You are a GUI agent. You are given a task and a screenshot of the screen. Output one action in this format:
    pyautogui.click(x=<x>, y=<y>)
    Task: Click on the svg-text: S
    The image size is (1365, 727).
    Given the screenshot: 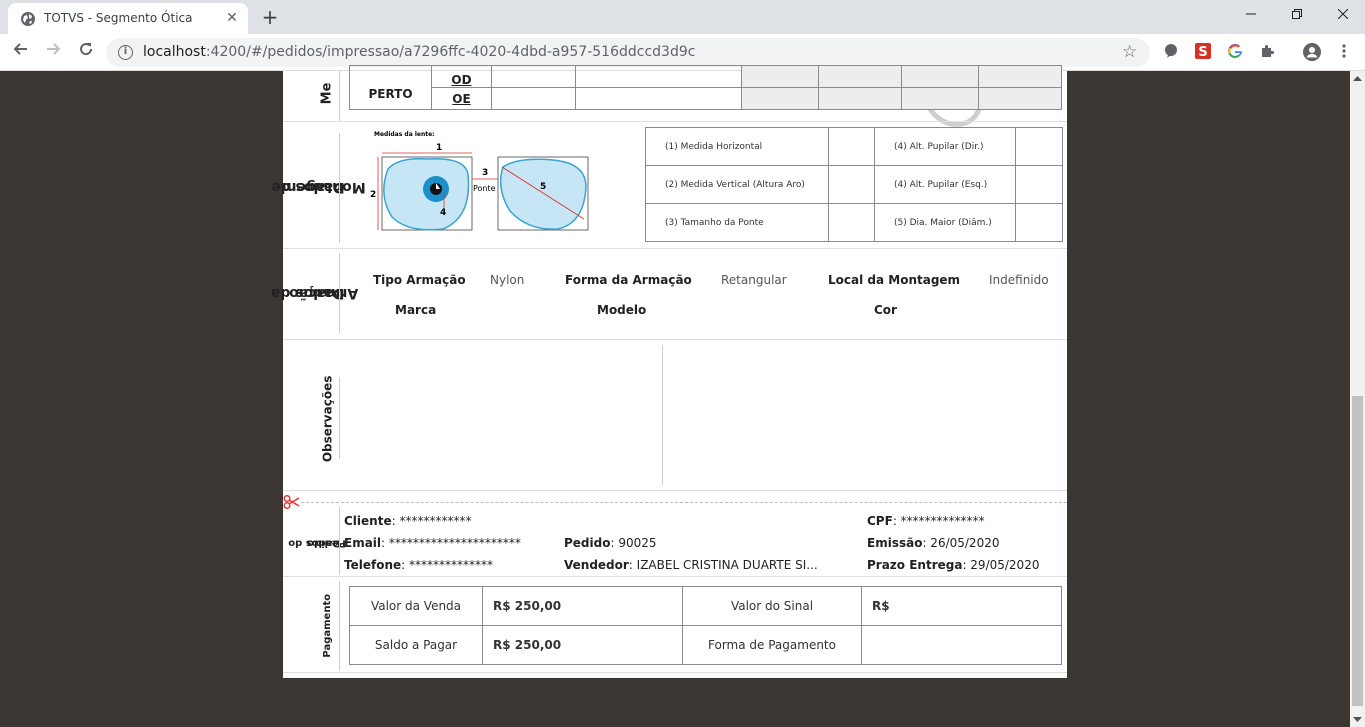 What is the action you would take?
    pyautogui.click(x=1202, y=52)
    